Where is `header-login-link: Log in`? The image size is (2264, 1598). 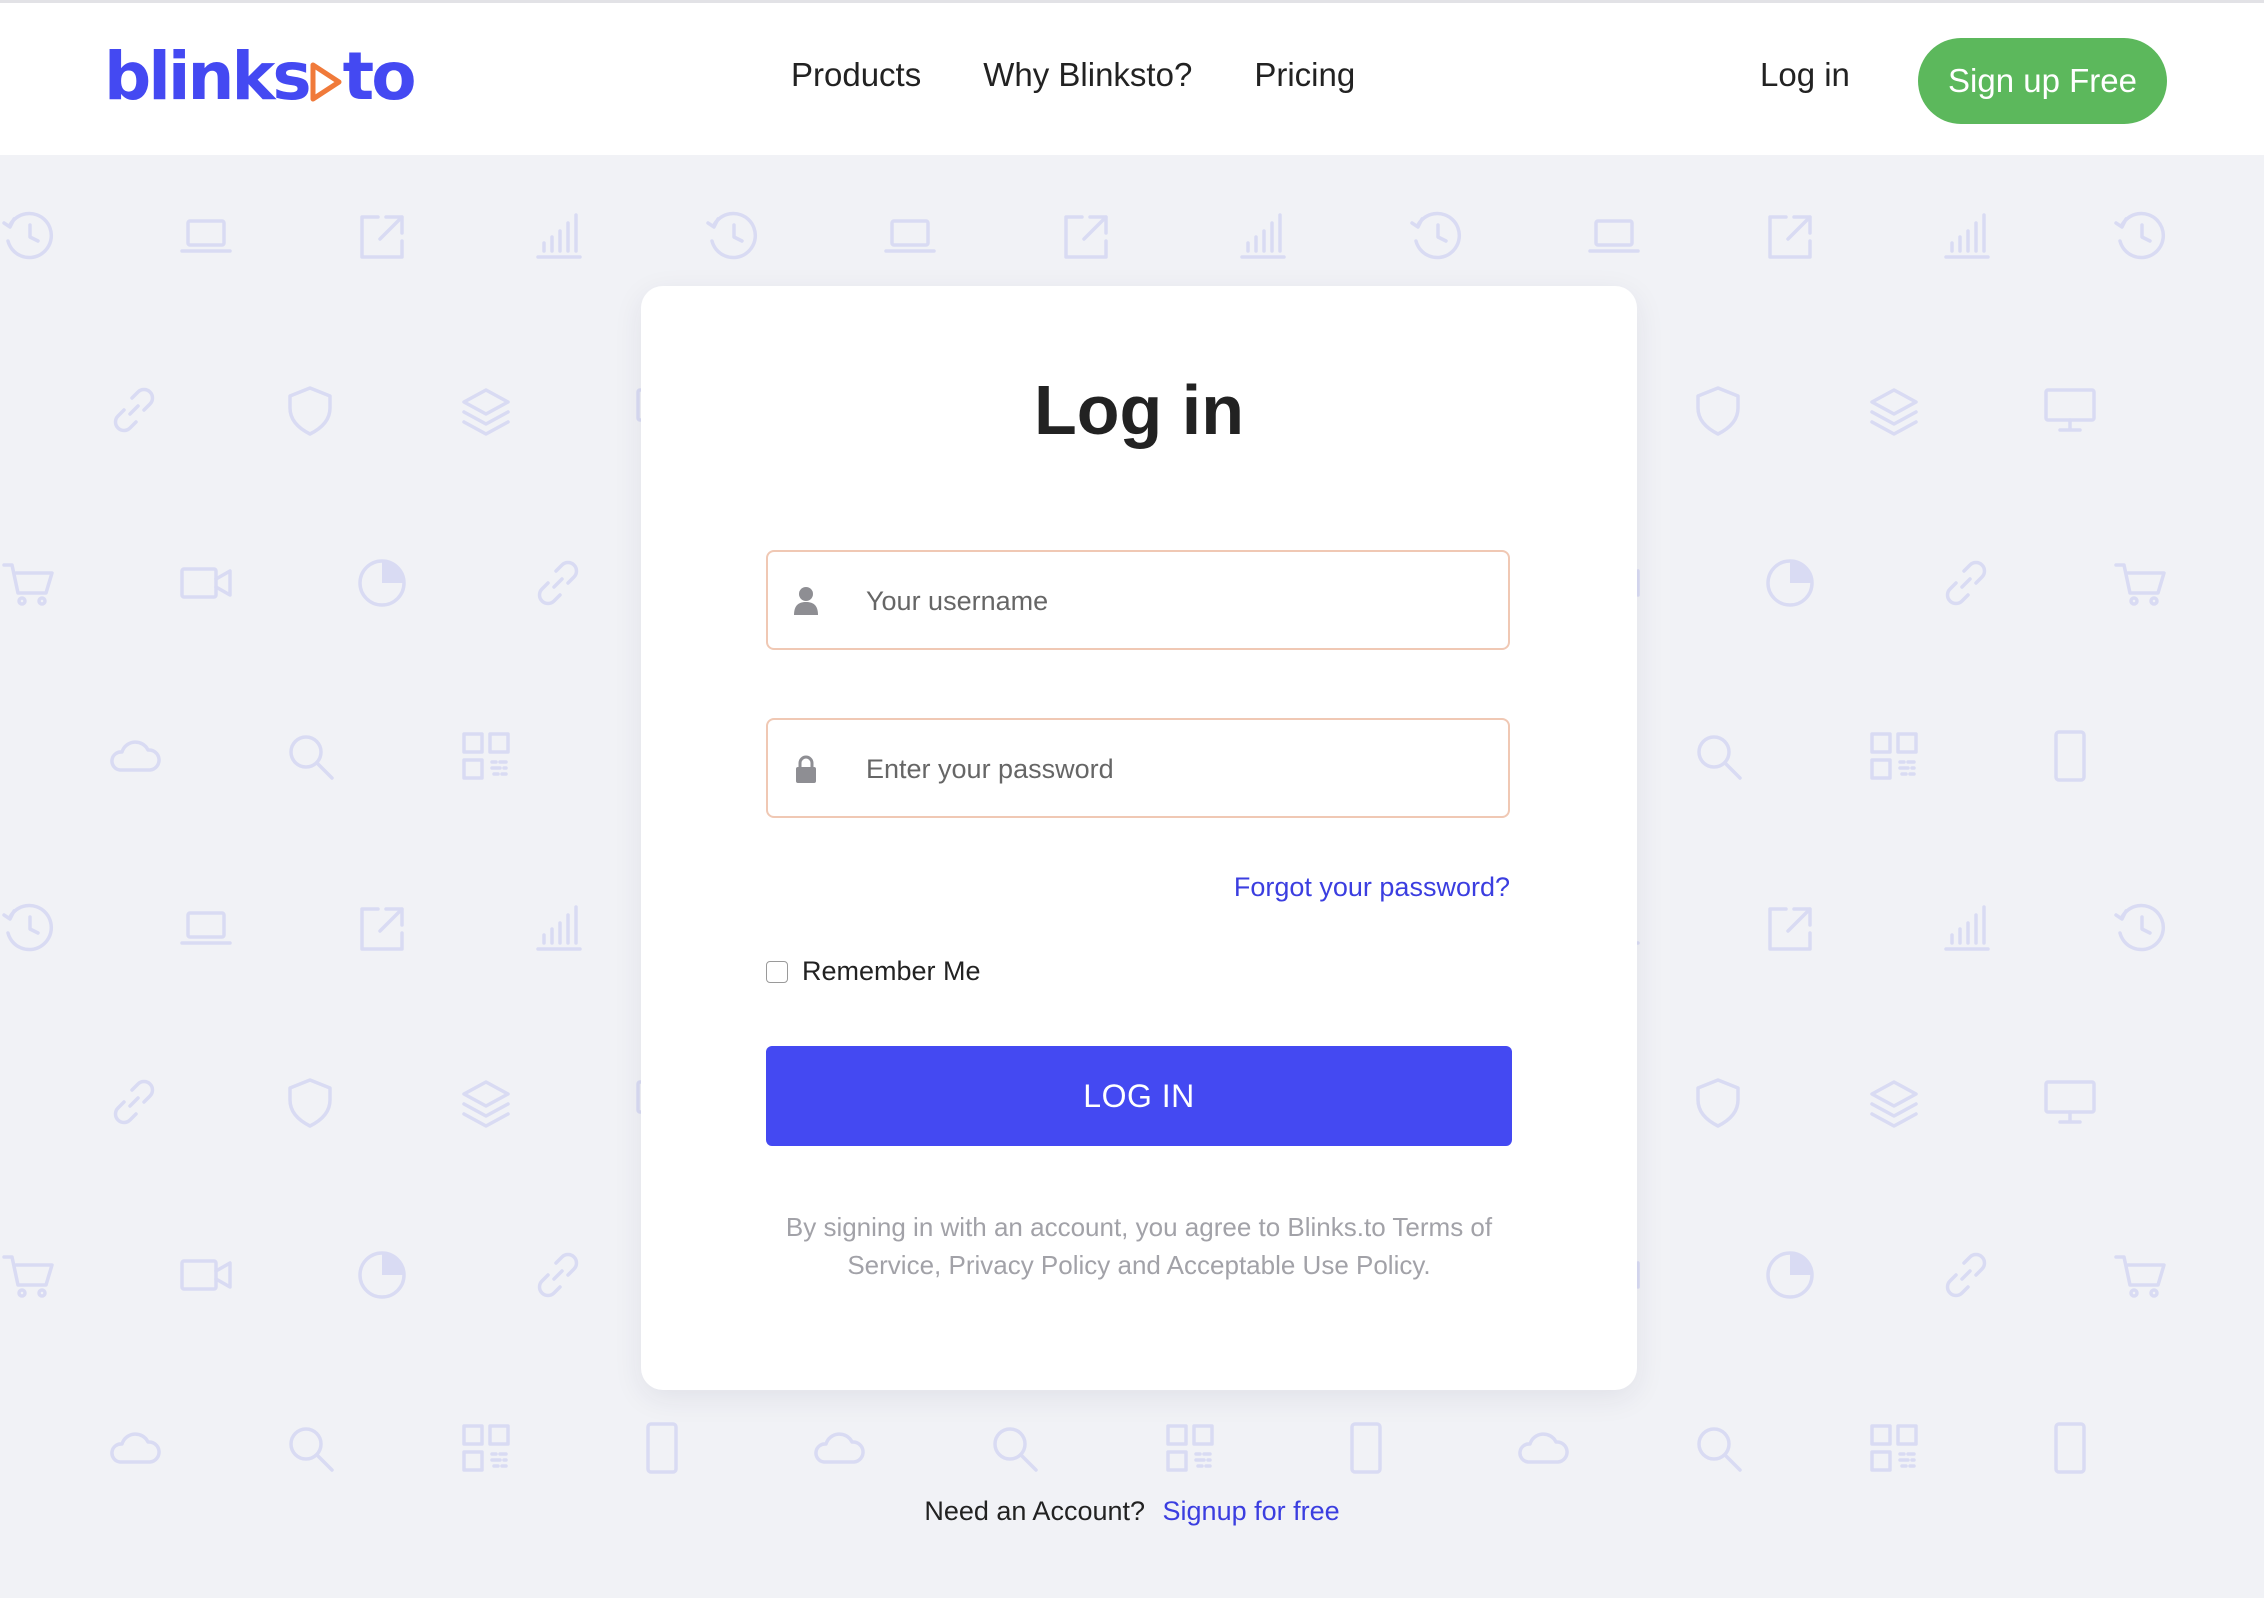 header-login-link: Log in is located at coordinates (1805, 75).